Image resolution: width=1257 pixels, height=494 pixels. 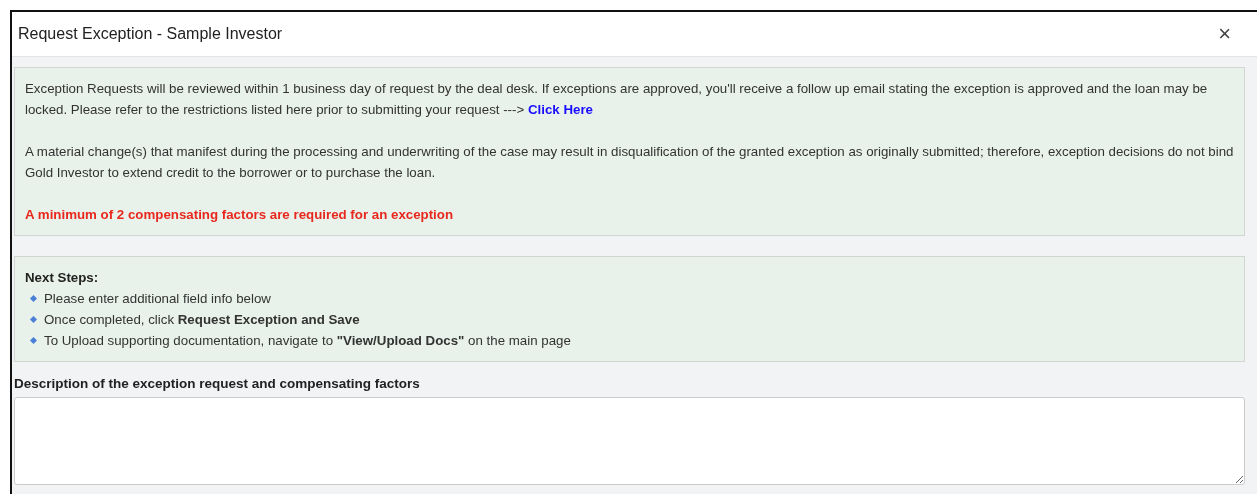 I want to click on click-here-link: Click Here, so click(x=560, y=109).